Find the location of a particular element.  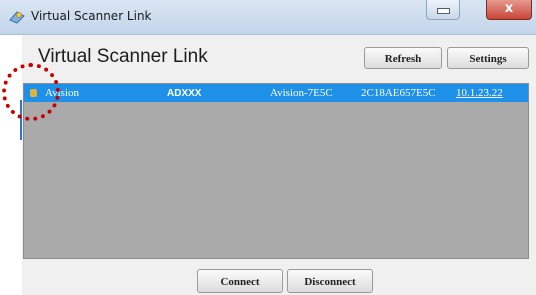

close-button: x is located at coordinates (509, 10).